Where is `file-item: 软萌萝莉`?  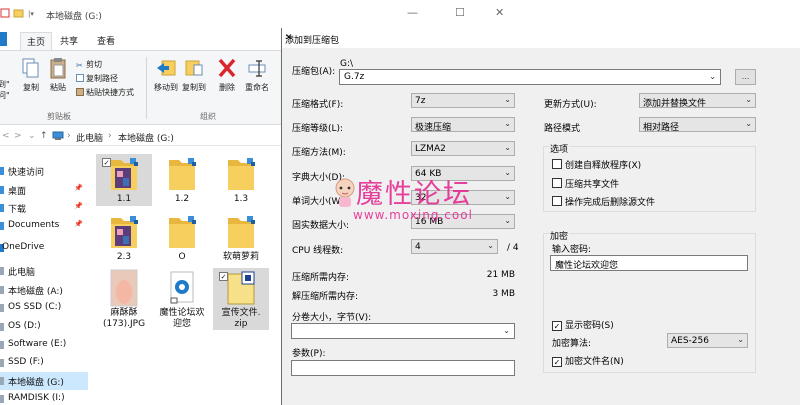
file-item: 软萌萝莉 is located at coordinates (241, 238).